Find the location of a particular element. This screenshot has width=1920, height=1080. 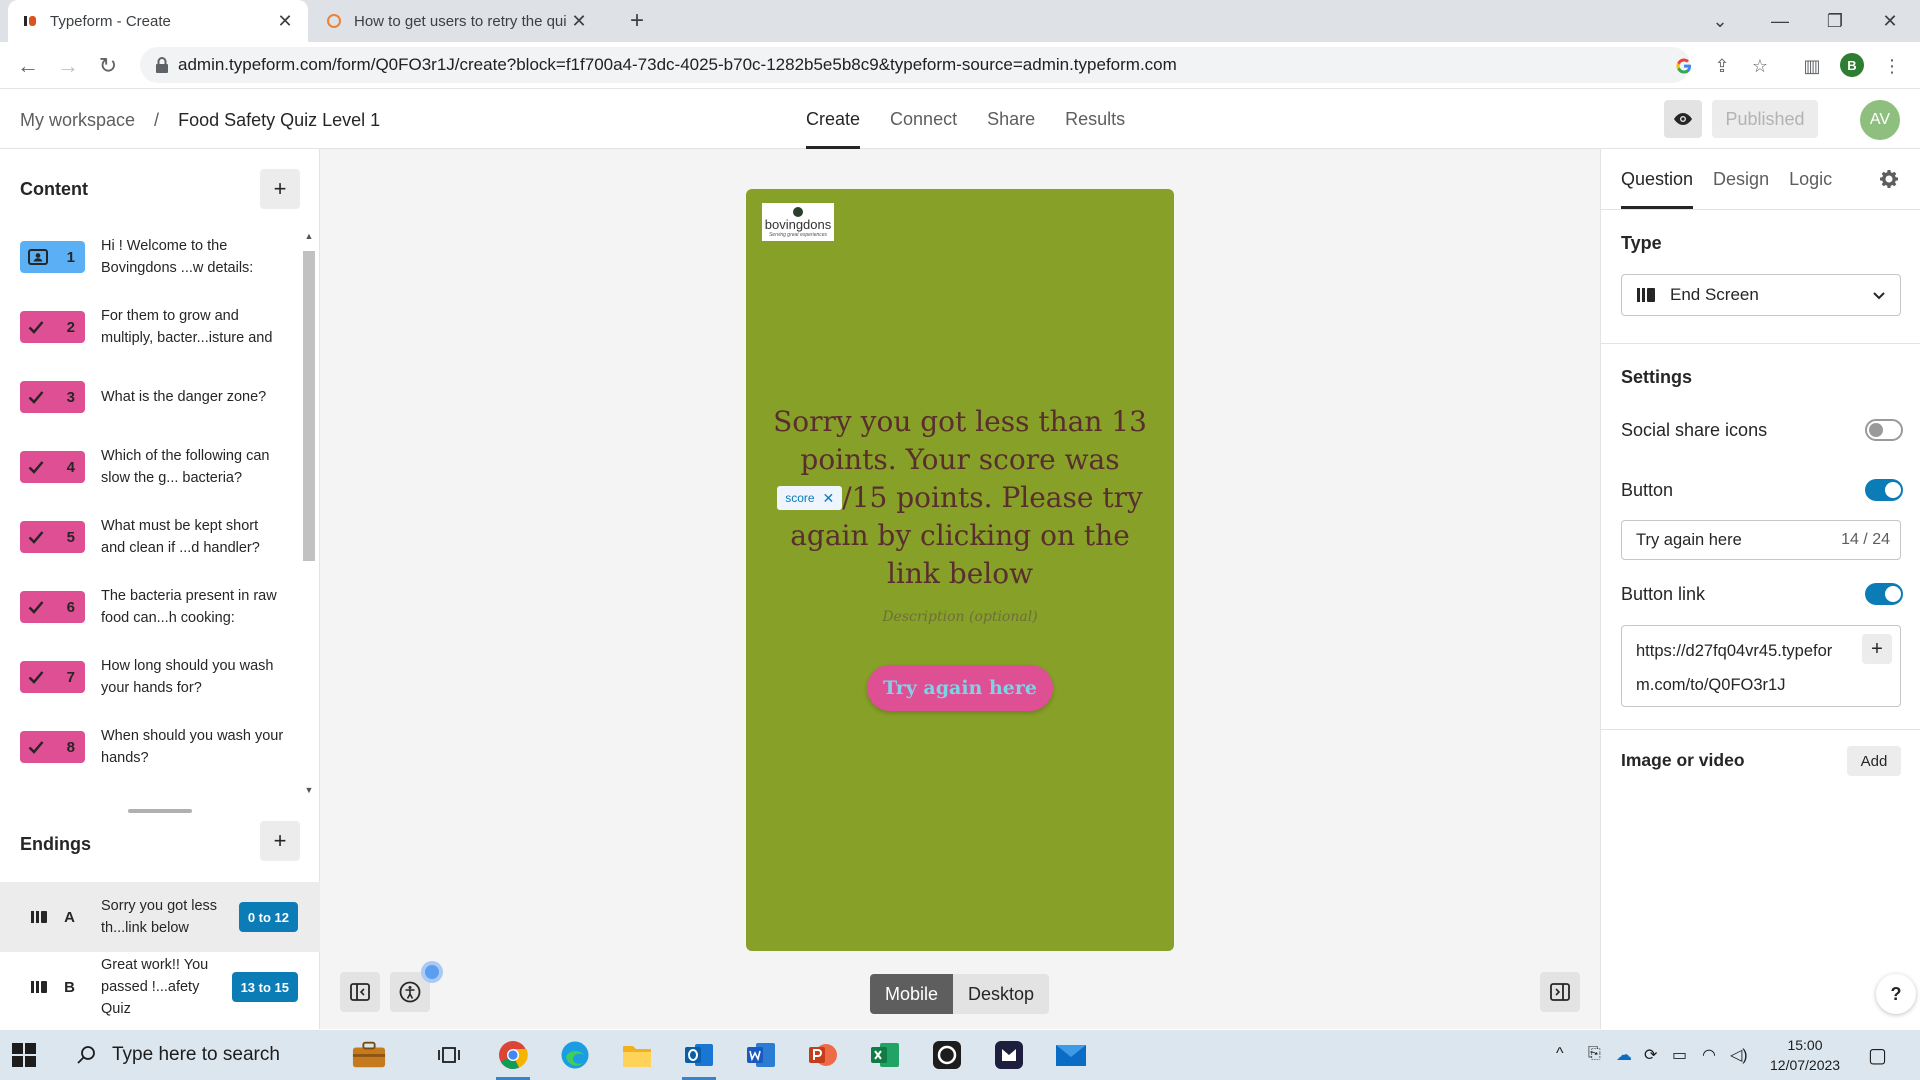

add-media-button: Add is located at coordinates (1874, 761).